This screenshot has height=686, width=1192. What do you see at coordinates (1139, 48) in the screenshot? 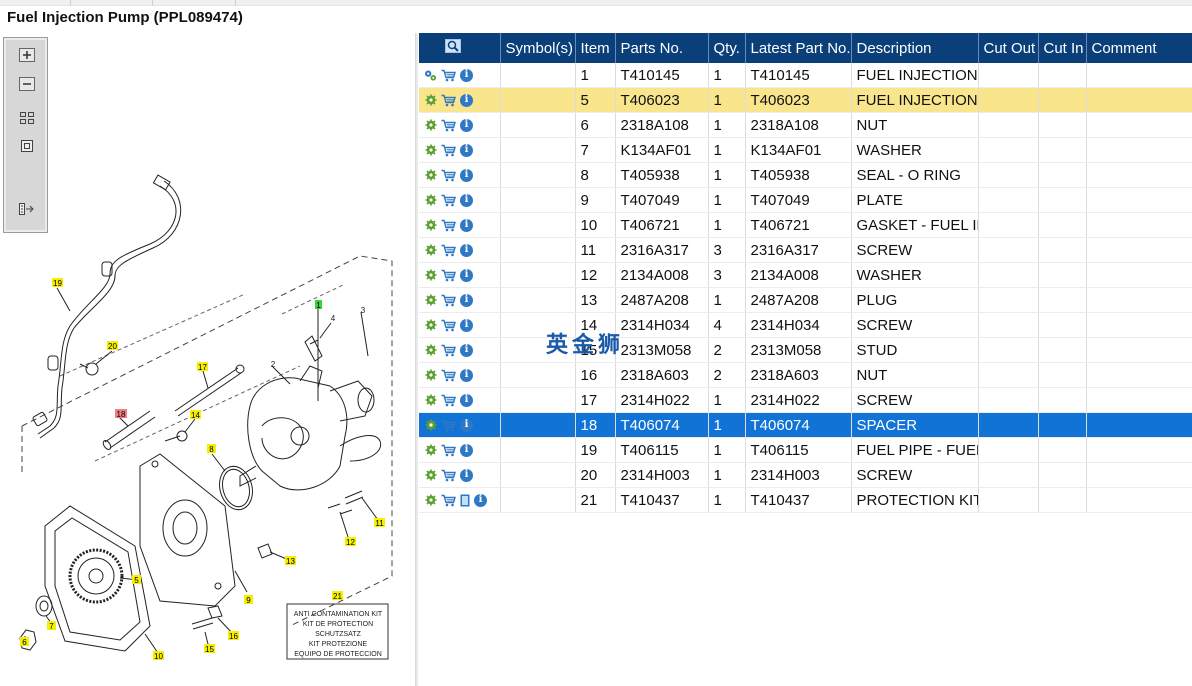
I see `column-header-comment: Comment` at bounding box center [1139, 48].